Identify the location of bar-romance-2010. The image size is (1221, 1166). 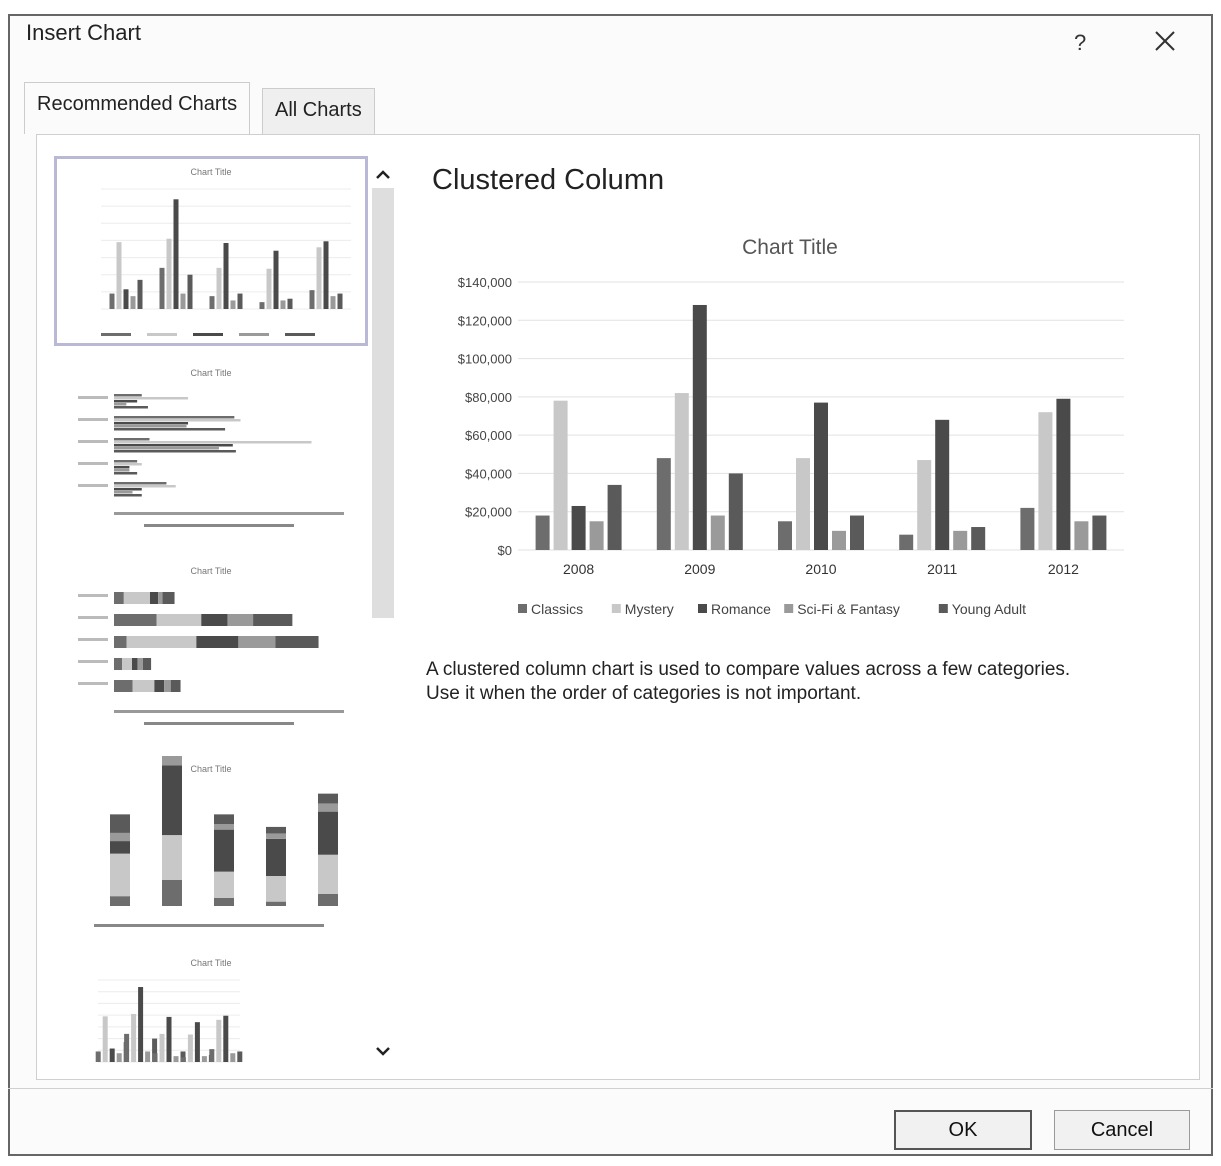
(821, 476).